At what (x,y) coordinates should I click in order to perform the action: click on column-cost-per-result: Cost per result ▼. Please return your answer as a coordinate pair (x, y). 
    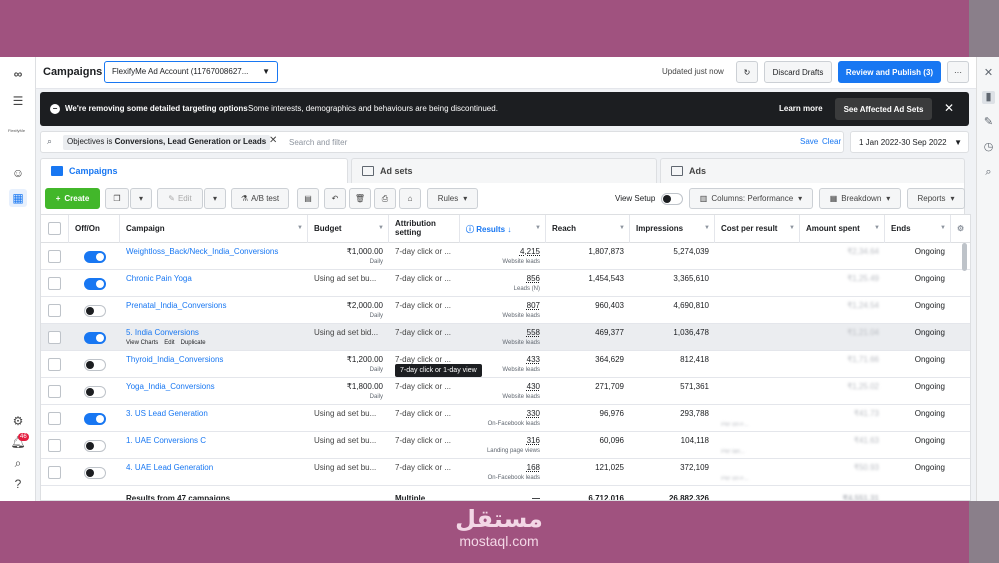
    Looking at the image, I should click on (757, 229).